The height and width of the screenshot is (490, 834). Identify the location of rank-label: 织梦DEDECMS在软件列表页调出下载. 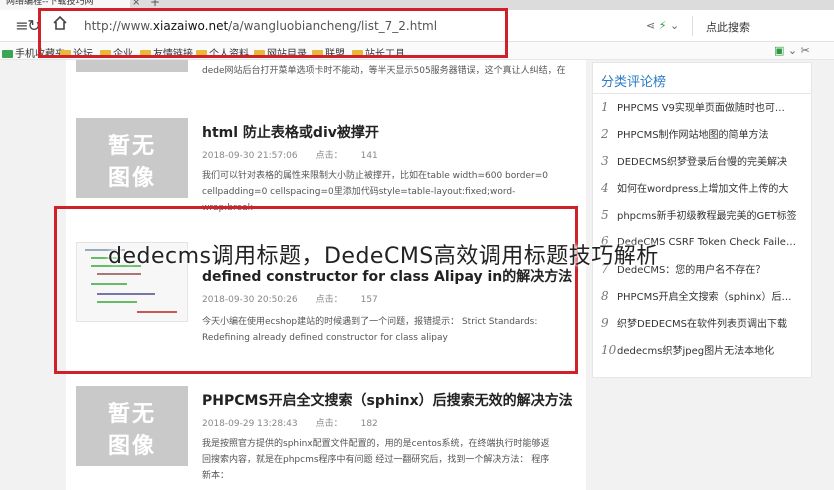
(702, 324).